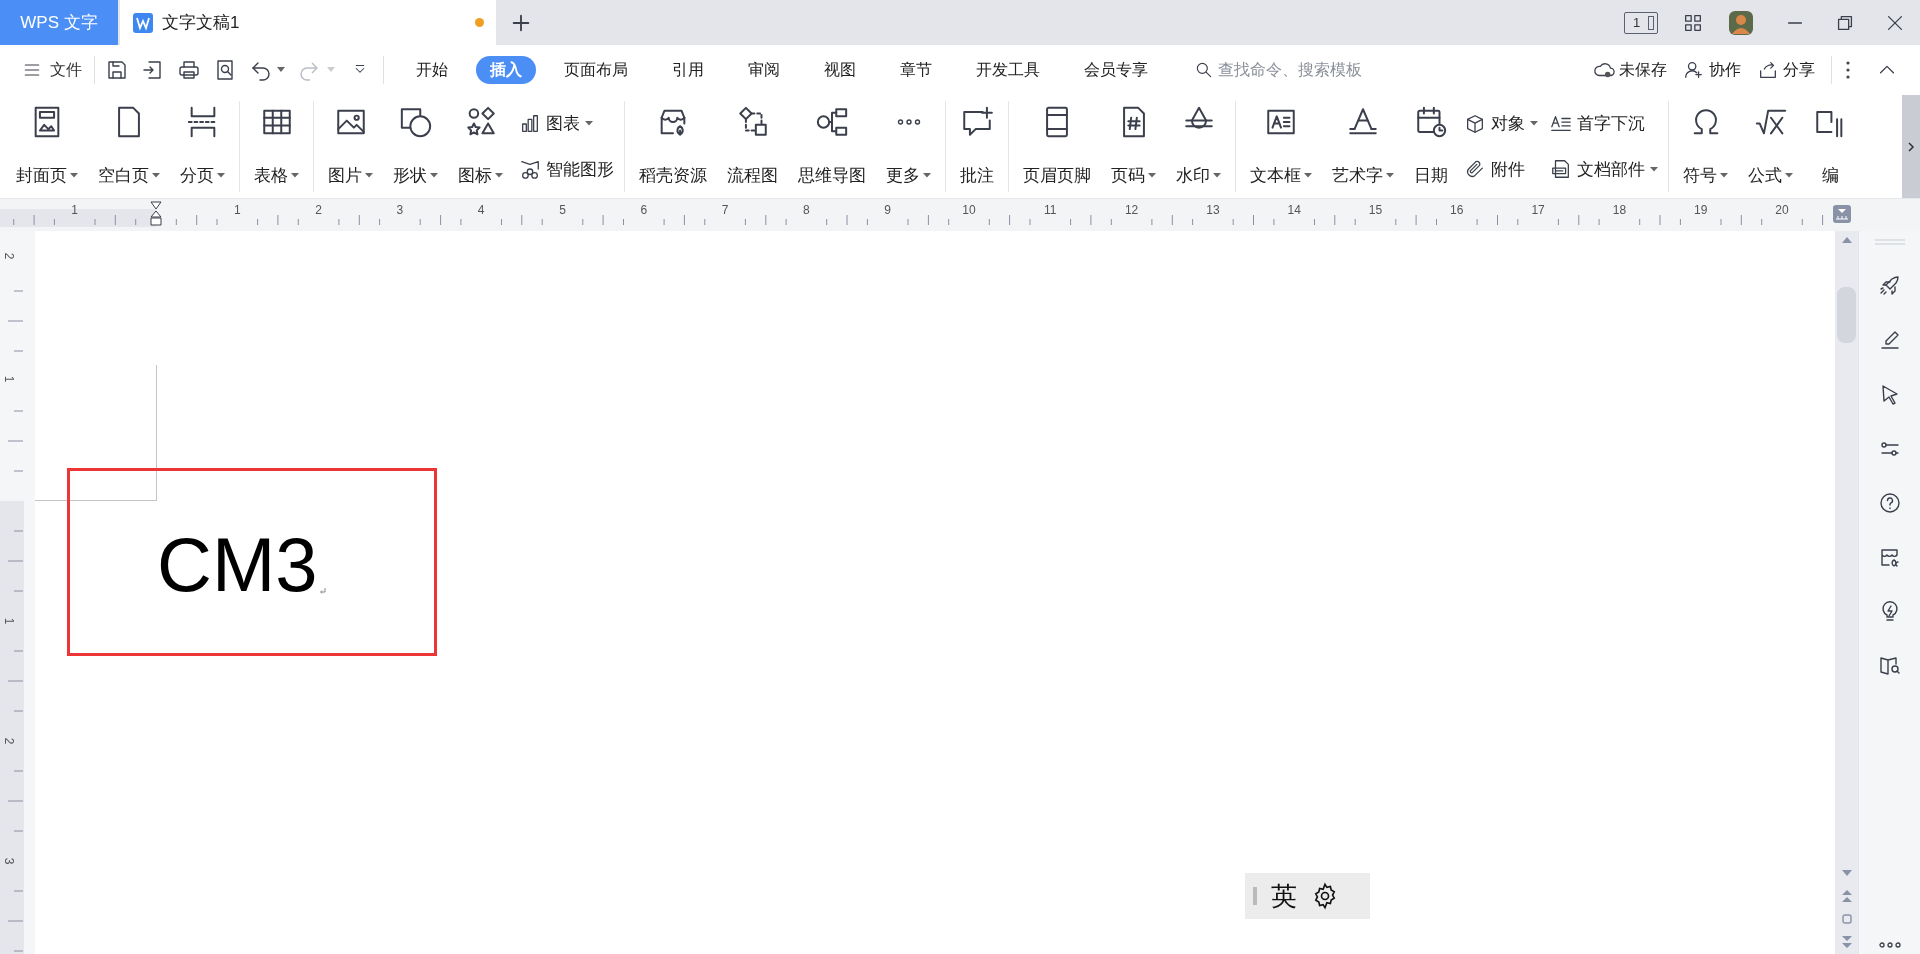 This screenshot has height=954, width=1920. I want to click on page-count: 1, so click(1637, 22).